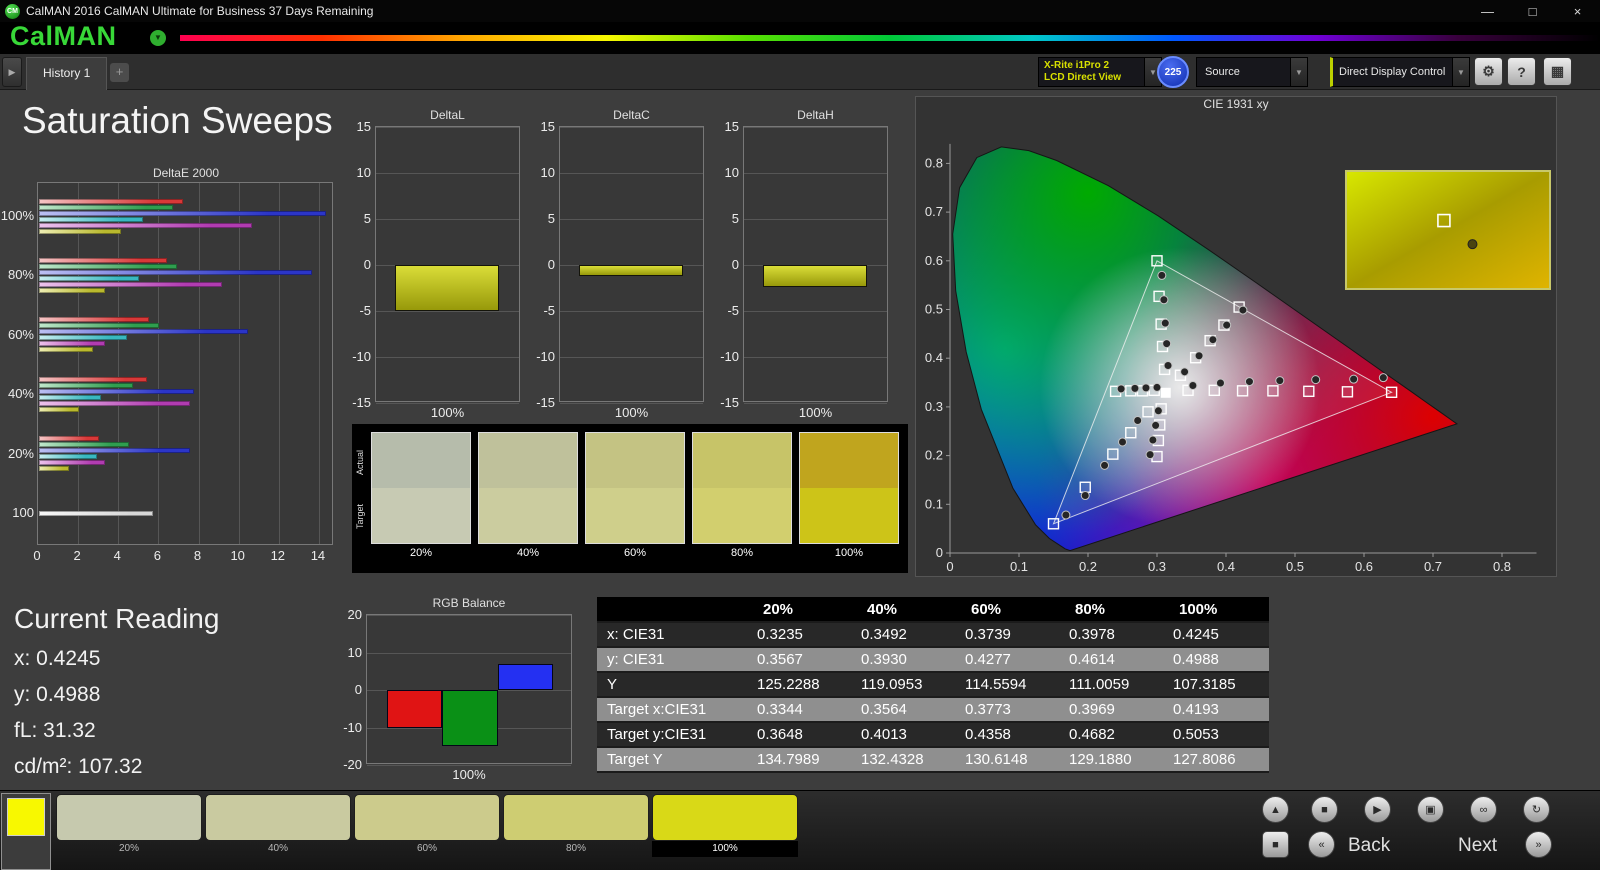  I want to click on saturation-swatch: 40%, so click(528, 495).